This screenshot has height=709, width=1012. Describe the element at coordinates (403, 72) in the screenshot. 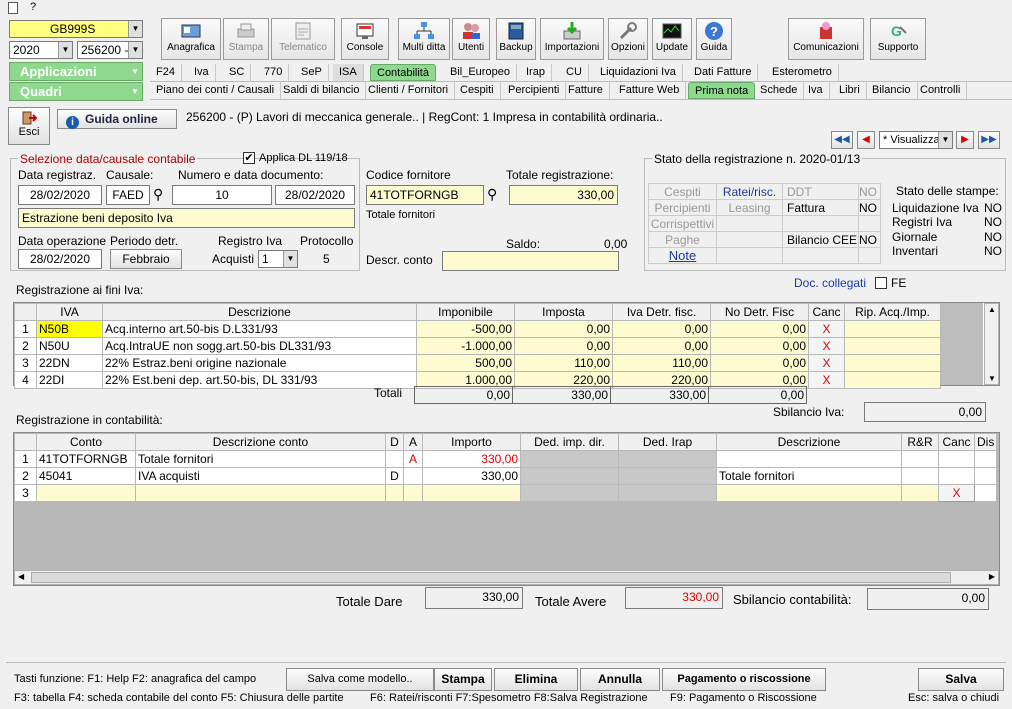

I see `tab-contabilita: Contabilità` at that location.